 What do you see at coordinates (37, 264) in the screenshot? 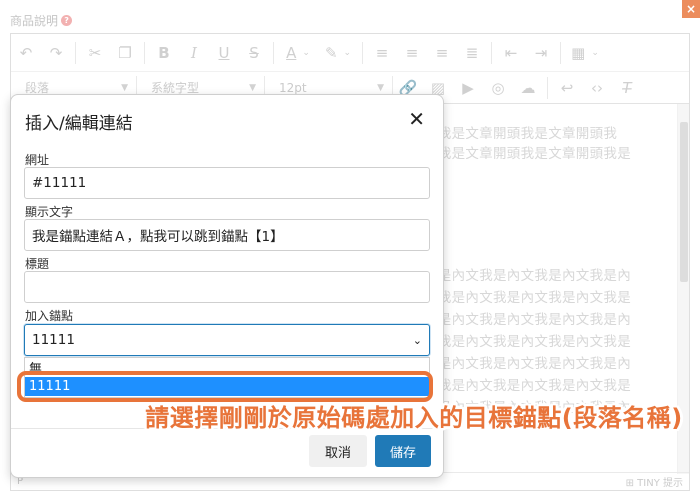
I see `title-label: 標題` at bounding box center [37, 264].